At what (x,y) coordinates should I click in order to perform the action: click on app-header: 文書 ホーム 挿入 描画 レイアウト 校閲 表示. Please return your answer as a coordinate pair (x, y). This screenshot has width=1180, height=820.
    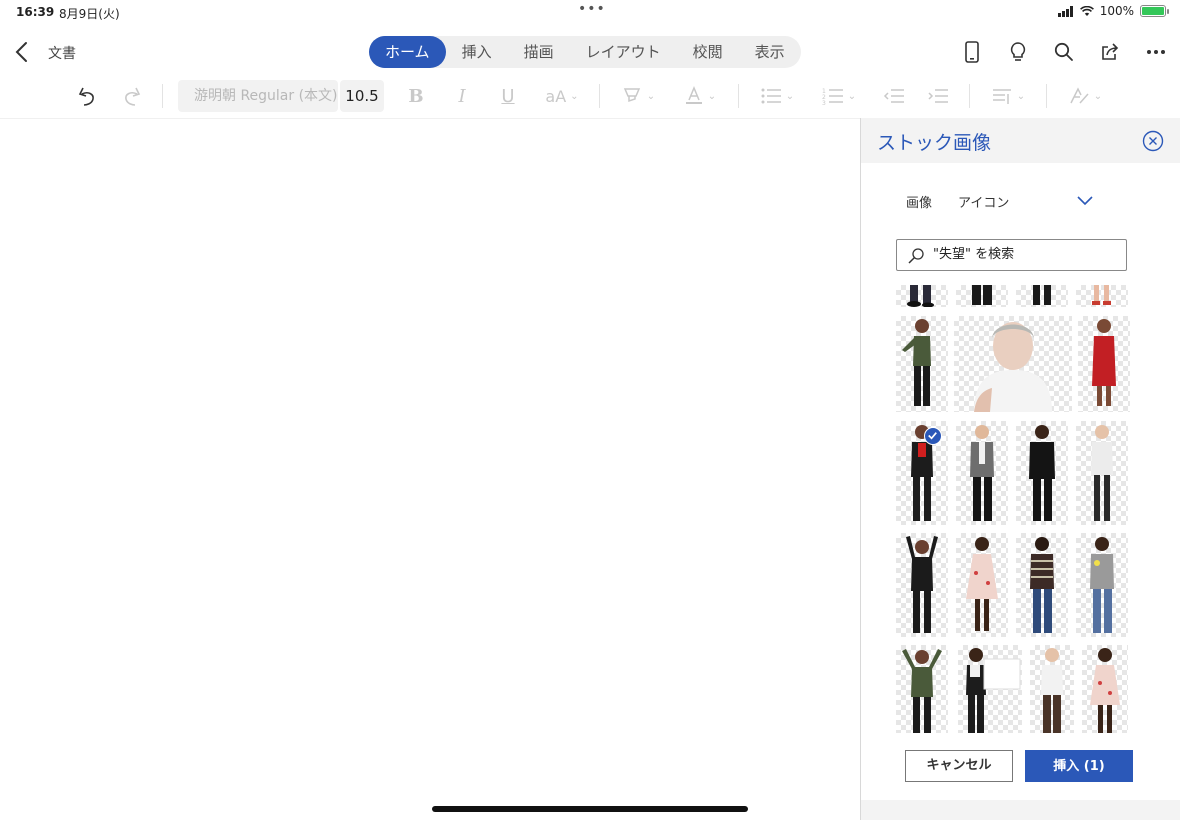
    Looking at the image, I should click on (590, 52).